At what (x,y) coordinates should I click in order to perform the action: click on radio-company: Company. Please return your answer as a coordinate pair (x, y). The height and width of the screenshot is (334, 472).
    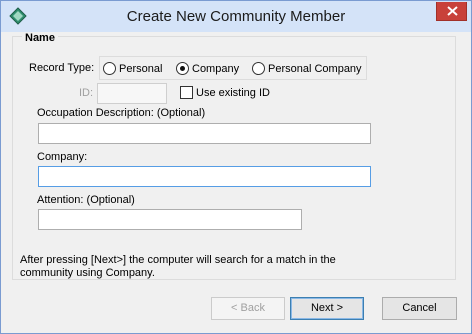
    Looking at the image, I should click on (207, 68).